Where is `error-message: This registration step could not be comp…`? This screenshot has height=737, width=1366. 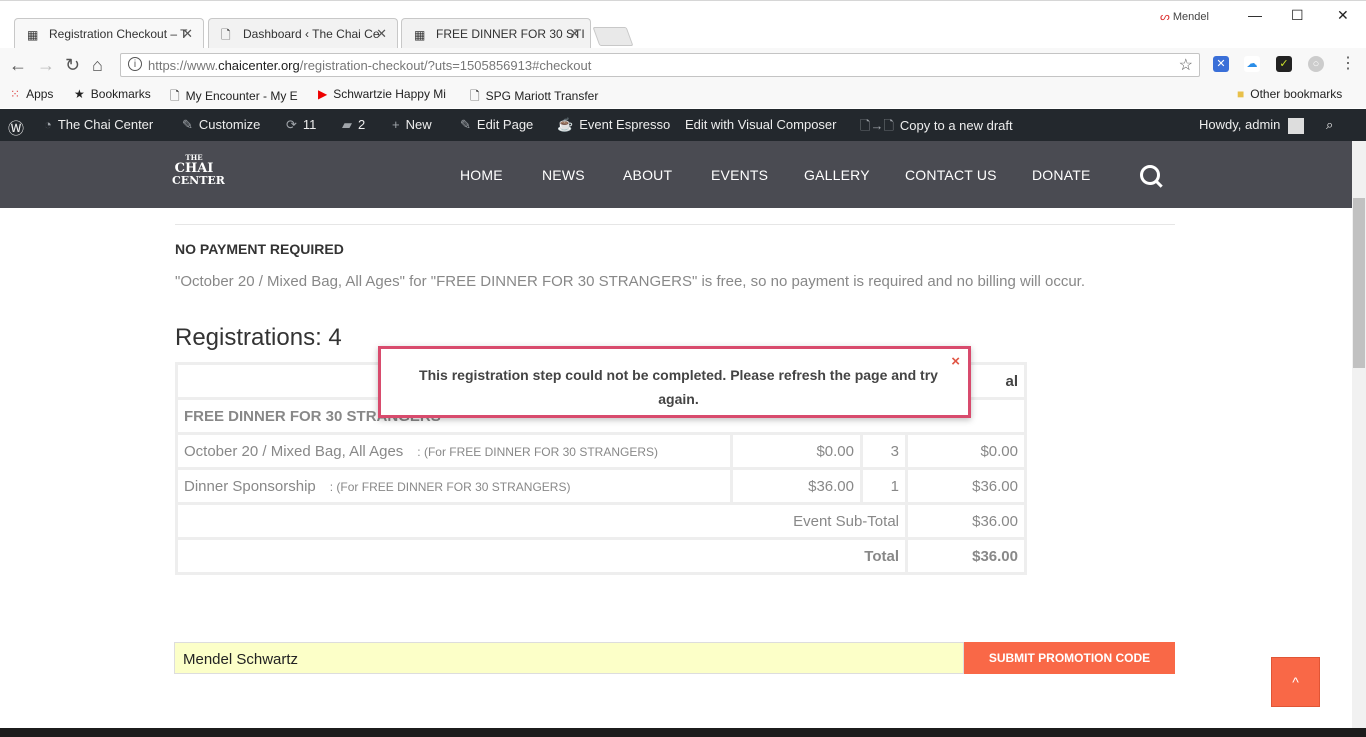
error-message: This registration step could not be comp… is located at coordinates (678, 387).